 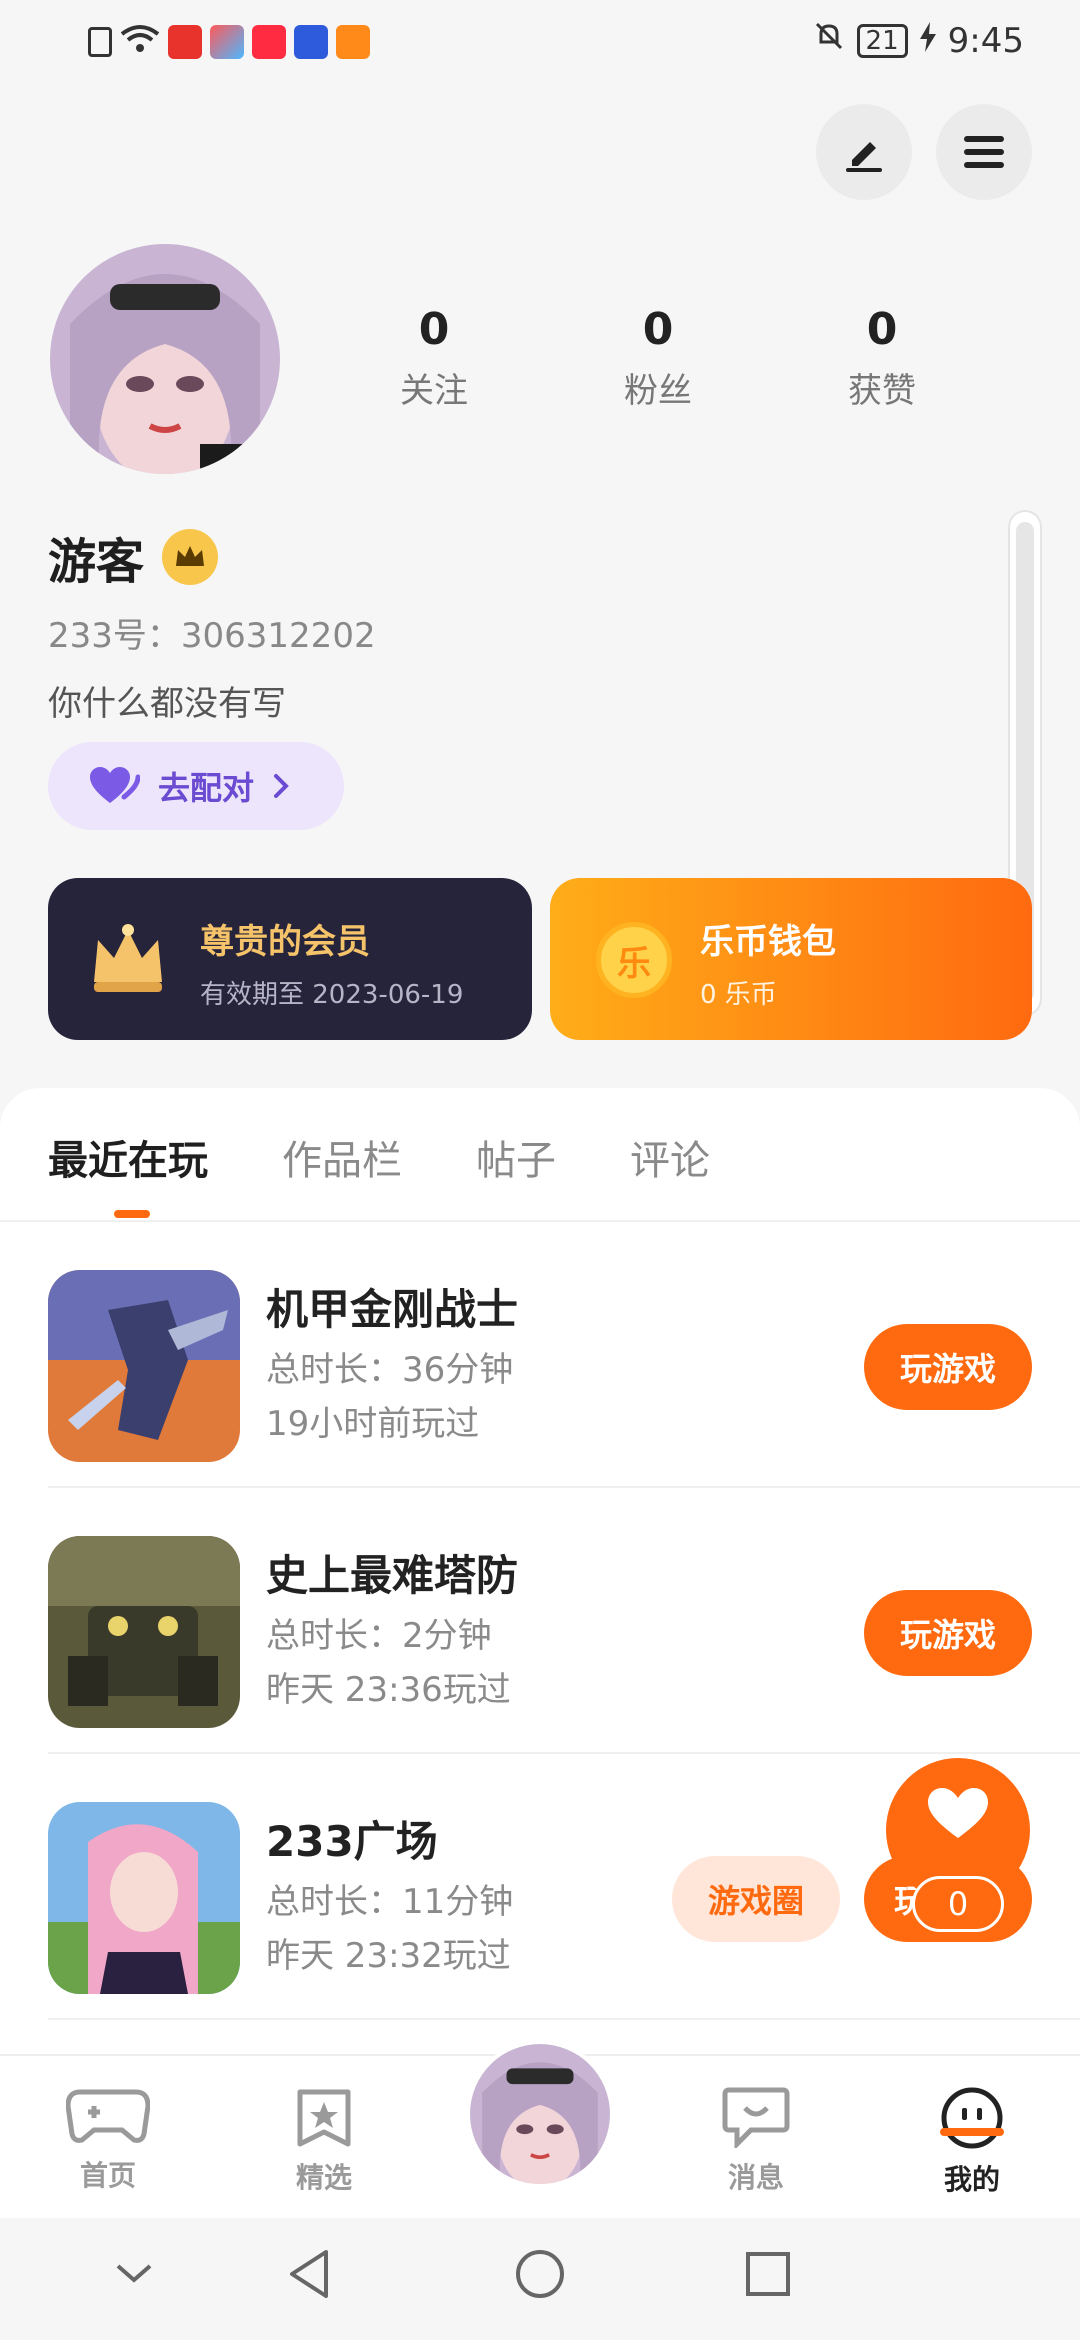 What do you see at coordinates (972, 2118) in the screenshot?
I see `face-icon` at bounding box center [972, 2118].